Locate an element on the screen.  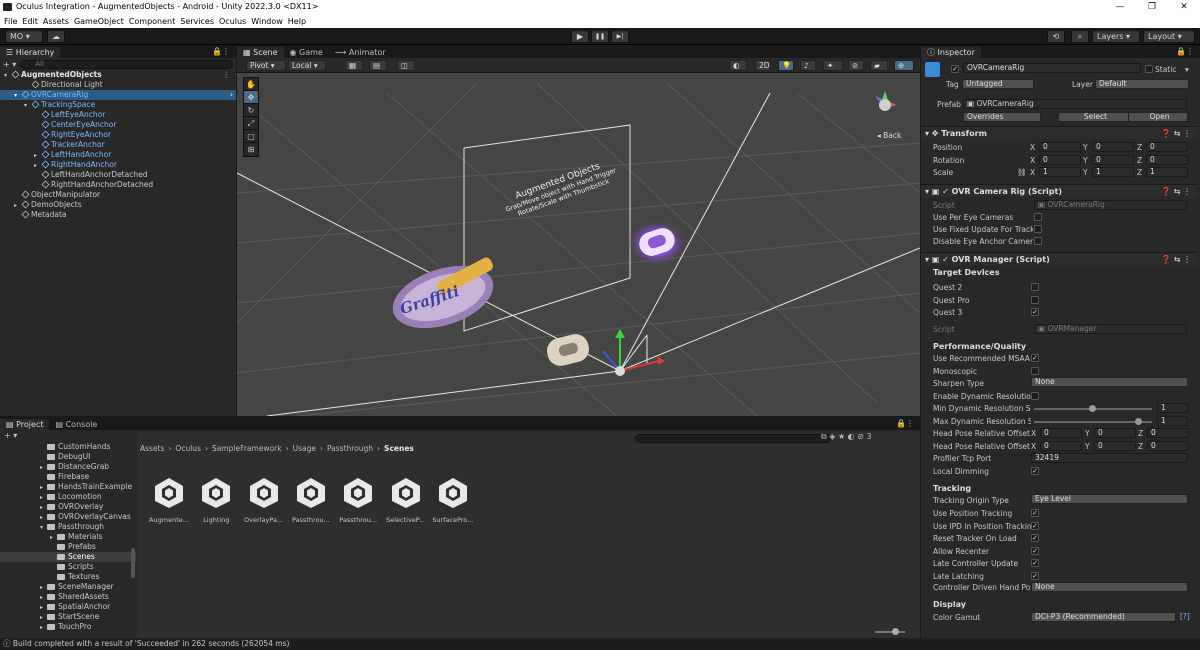
camera-icon: ▰ is located at coordinates (879, 65).